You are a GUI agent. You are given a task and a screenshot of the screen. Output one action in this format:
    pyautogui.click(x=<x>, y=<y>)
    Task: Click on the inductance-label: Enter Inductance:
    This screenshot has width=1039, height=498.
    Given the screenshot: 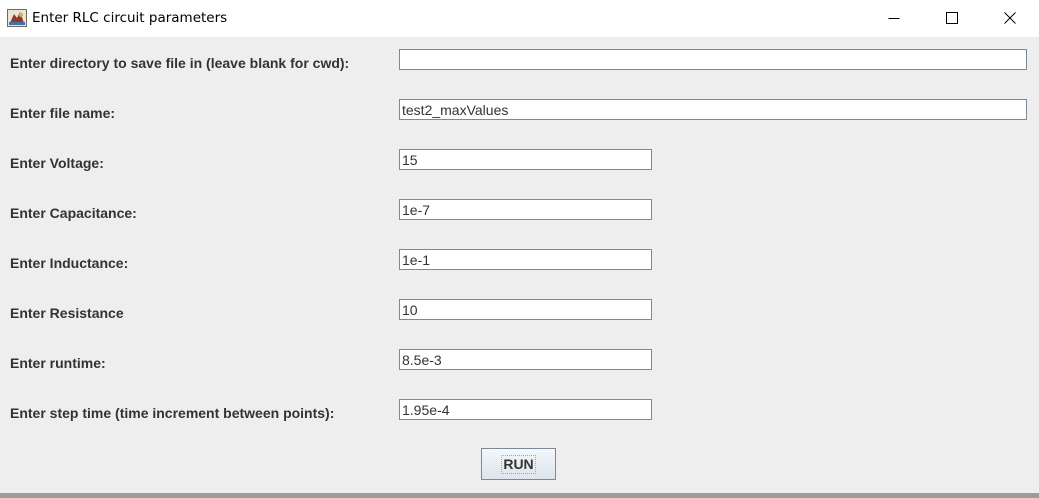 What is the action you would take?
    pyautogui.click(x=69, y=263)
    